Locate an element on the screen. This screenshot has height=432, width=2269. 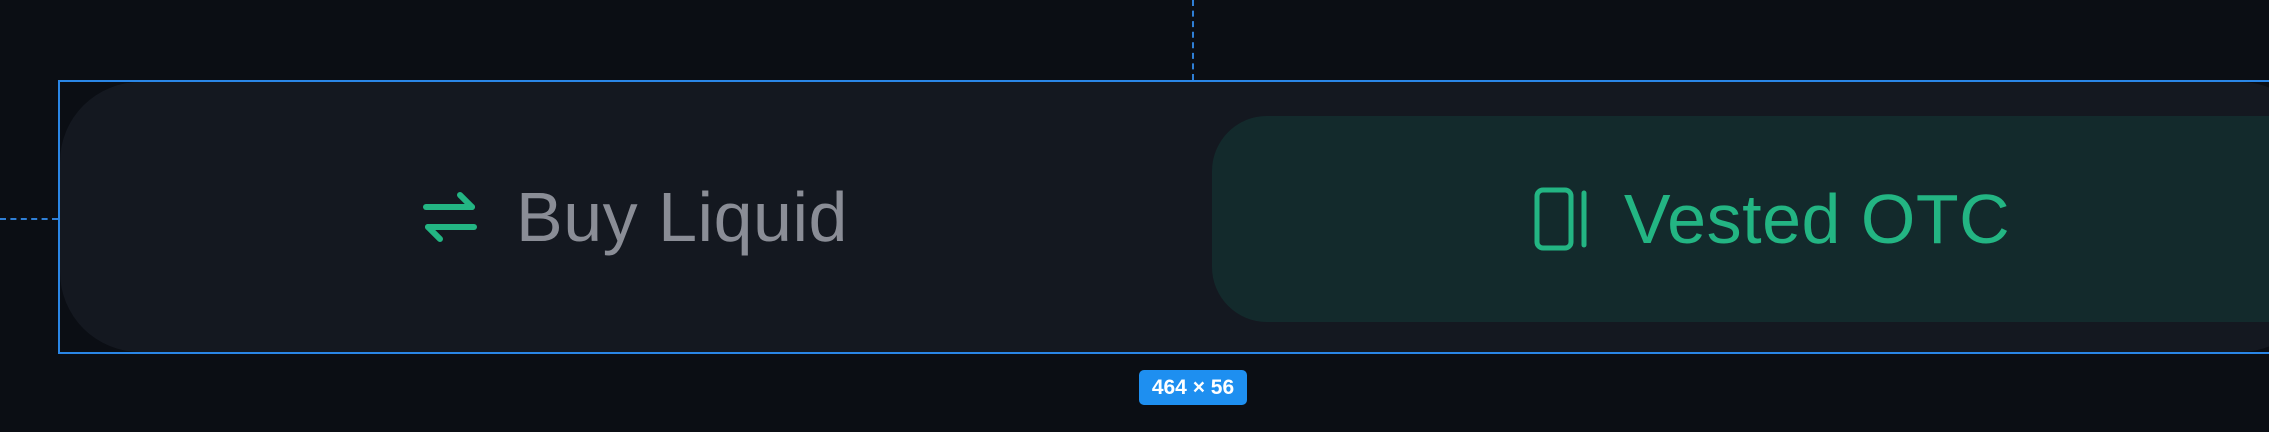
inspector-vertical-guide is located at coordinates (1193, 40).